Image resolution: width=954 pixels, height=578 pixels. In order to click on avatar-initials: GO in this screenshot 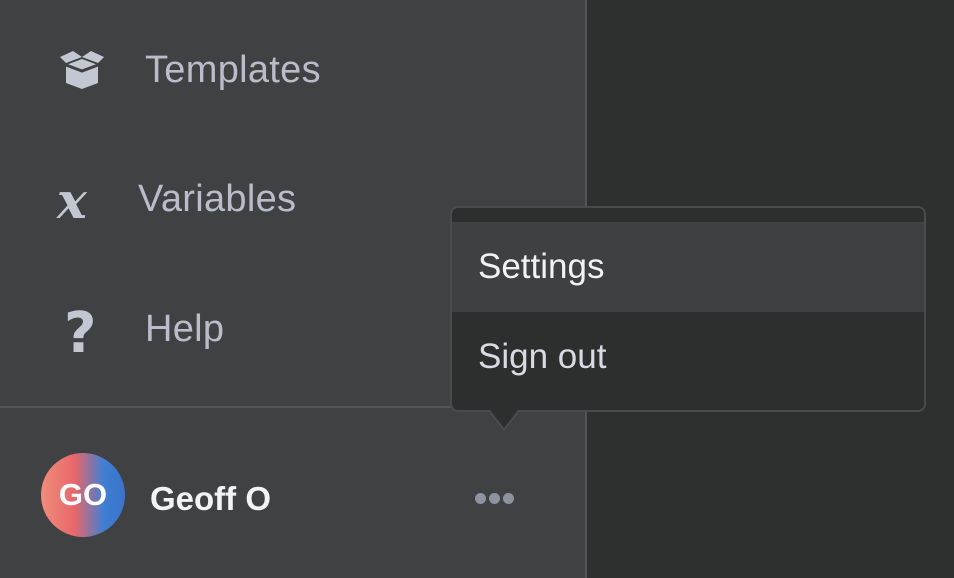, I will do `click(83, 494)`.